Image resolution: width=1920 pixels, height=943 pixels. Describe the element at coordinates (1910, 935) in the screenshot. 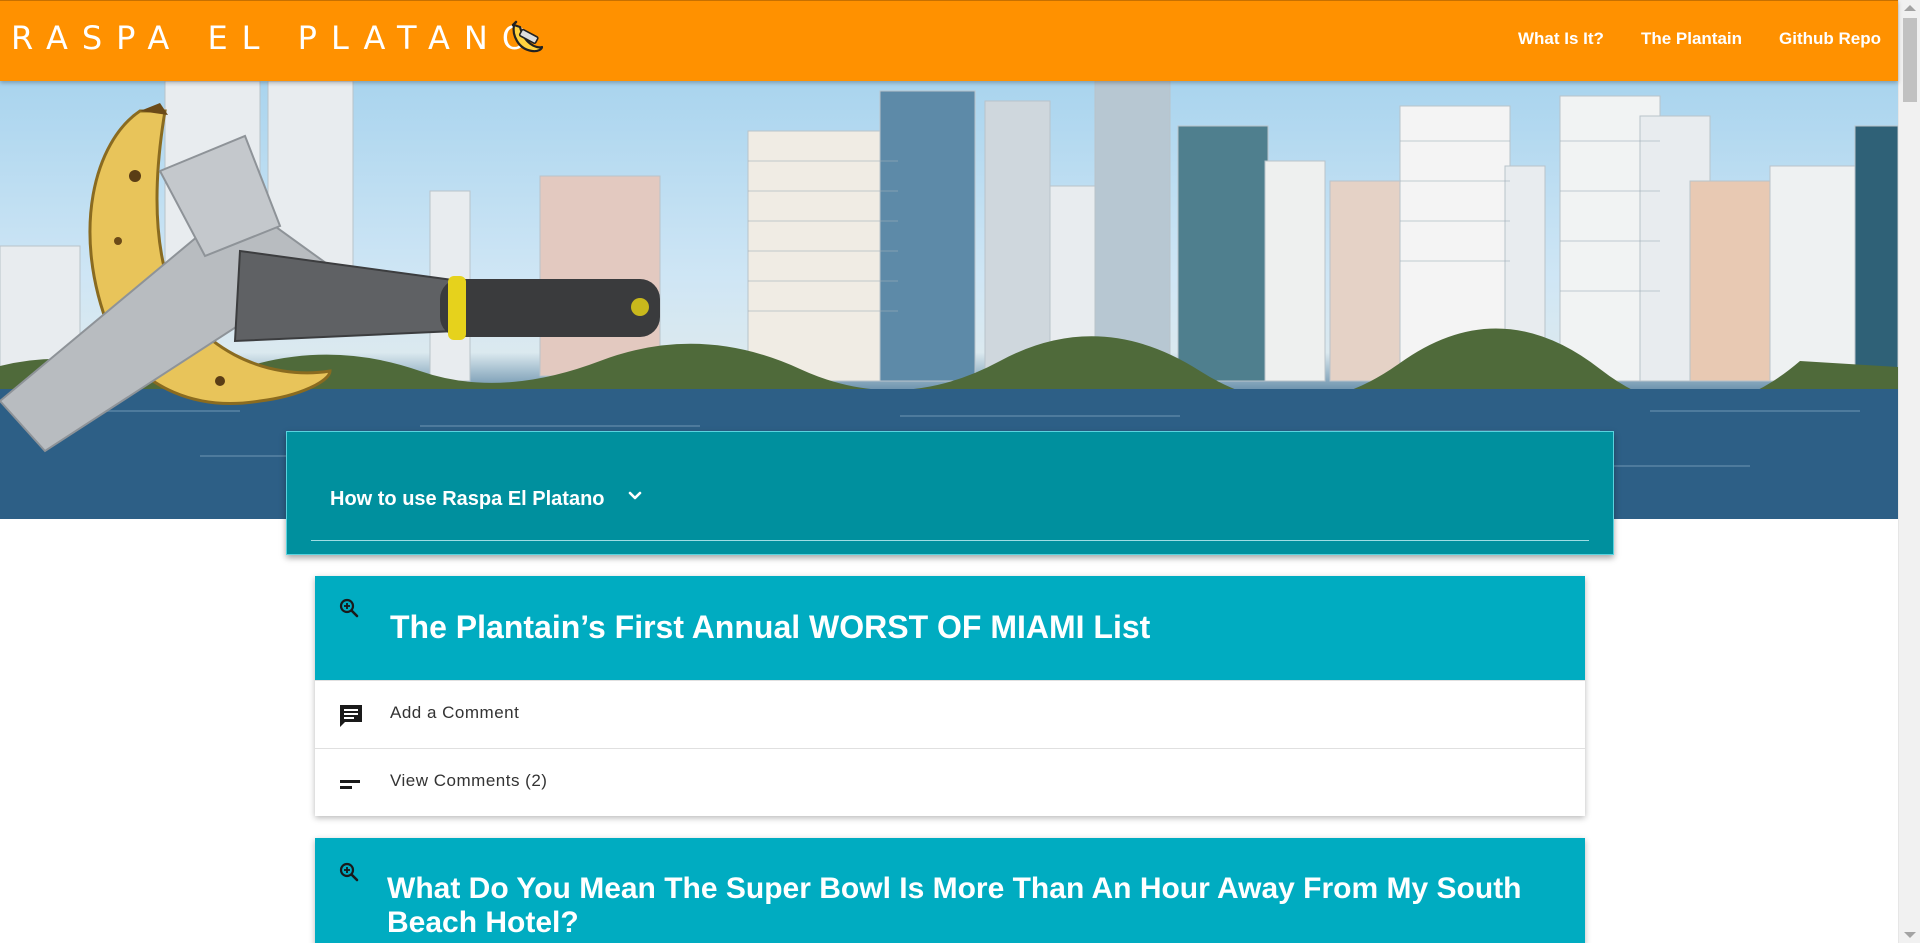

I see `scroll-down-icon` at that location.